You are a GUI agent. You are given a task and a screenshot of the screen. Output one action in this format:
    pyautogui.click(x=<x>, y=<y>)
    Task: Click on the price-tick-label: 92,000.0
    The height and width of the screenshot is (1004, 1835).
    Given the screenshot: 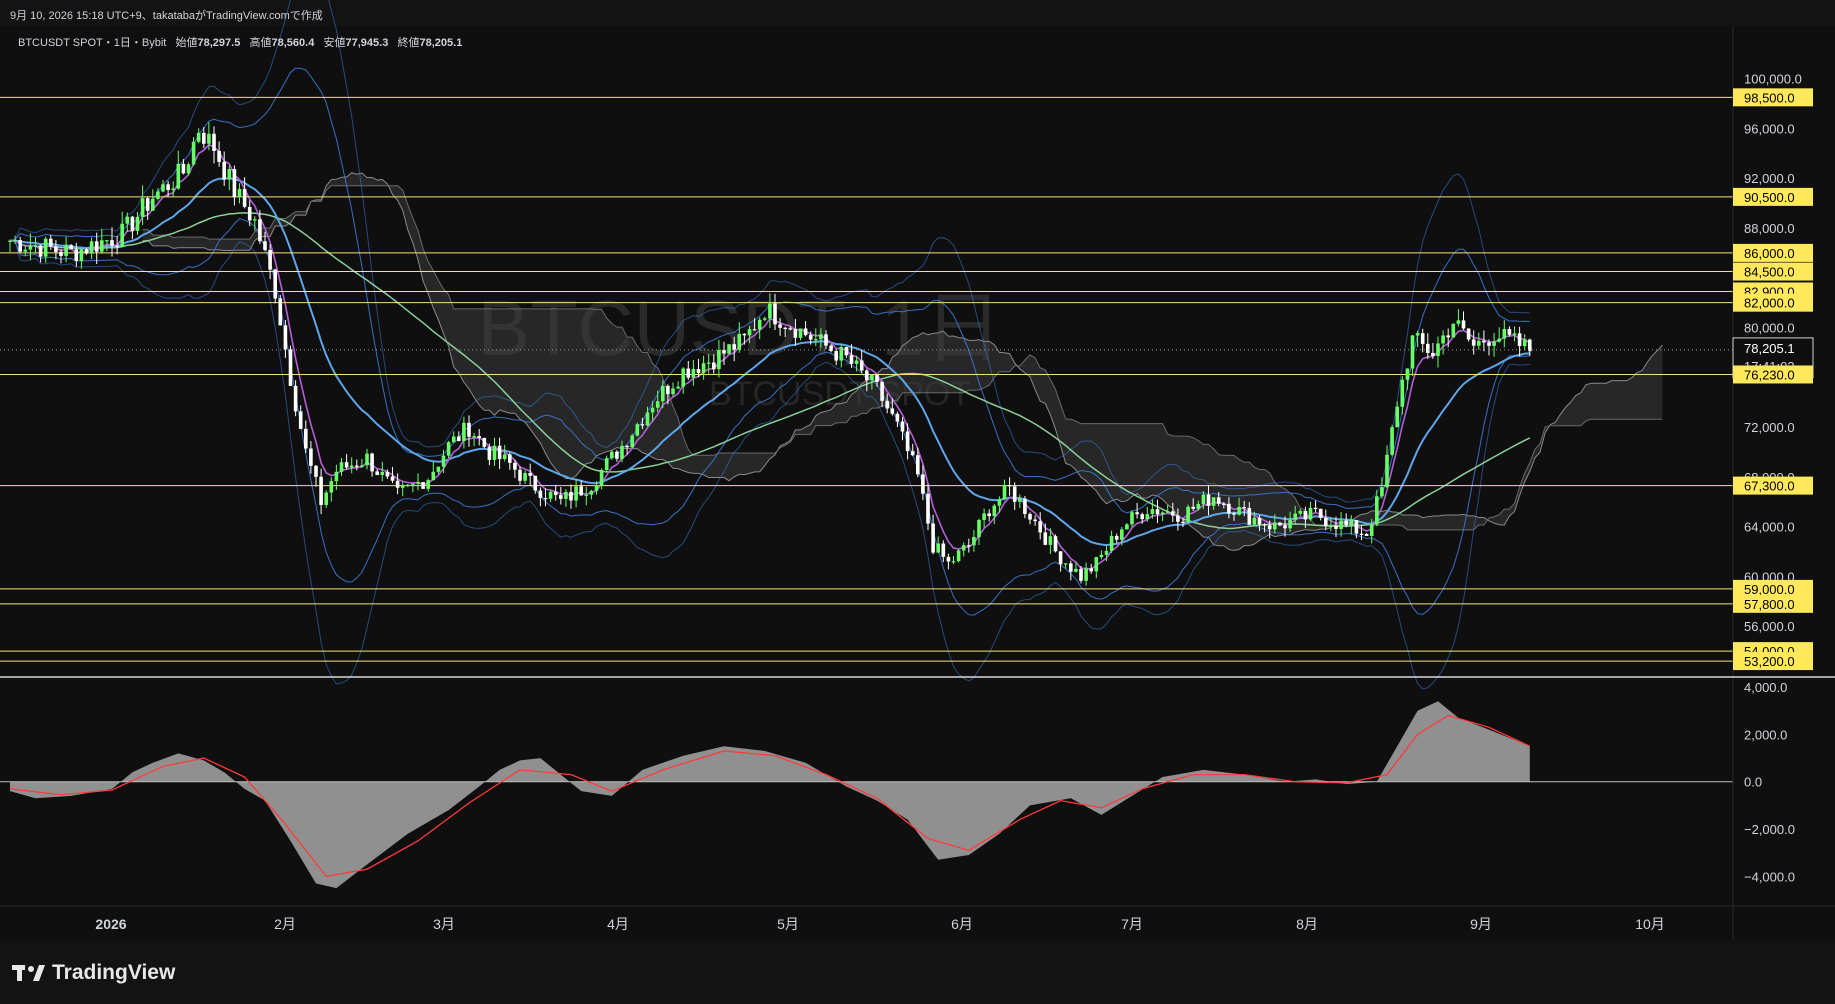 What is the action you would take?
    pyautogui.click(x=1769, y=178)
    